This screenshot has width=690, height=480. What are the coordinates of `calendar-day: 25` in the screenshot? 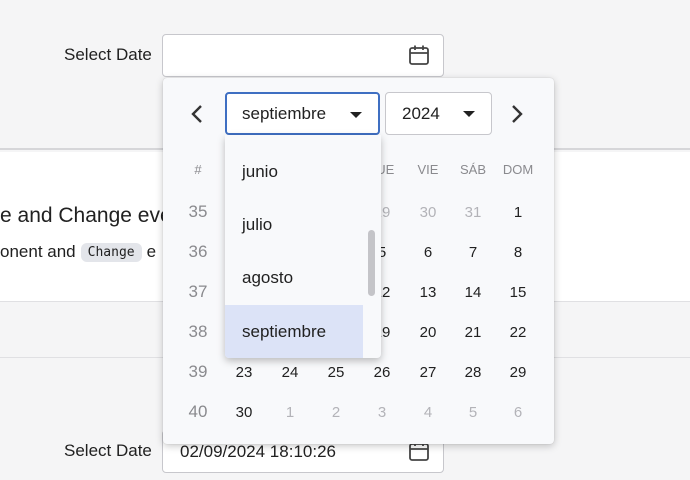 It's located at (336, 372).